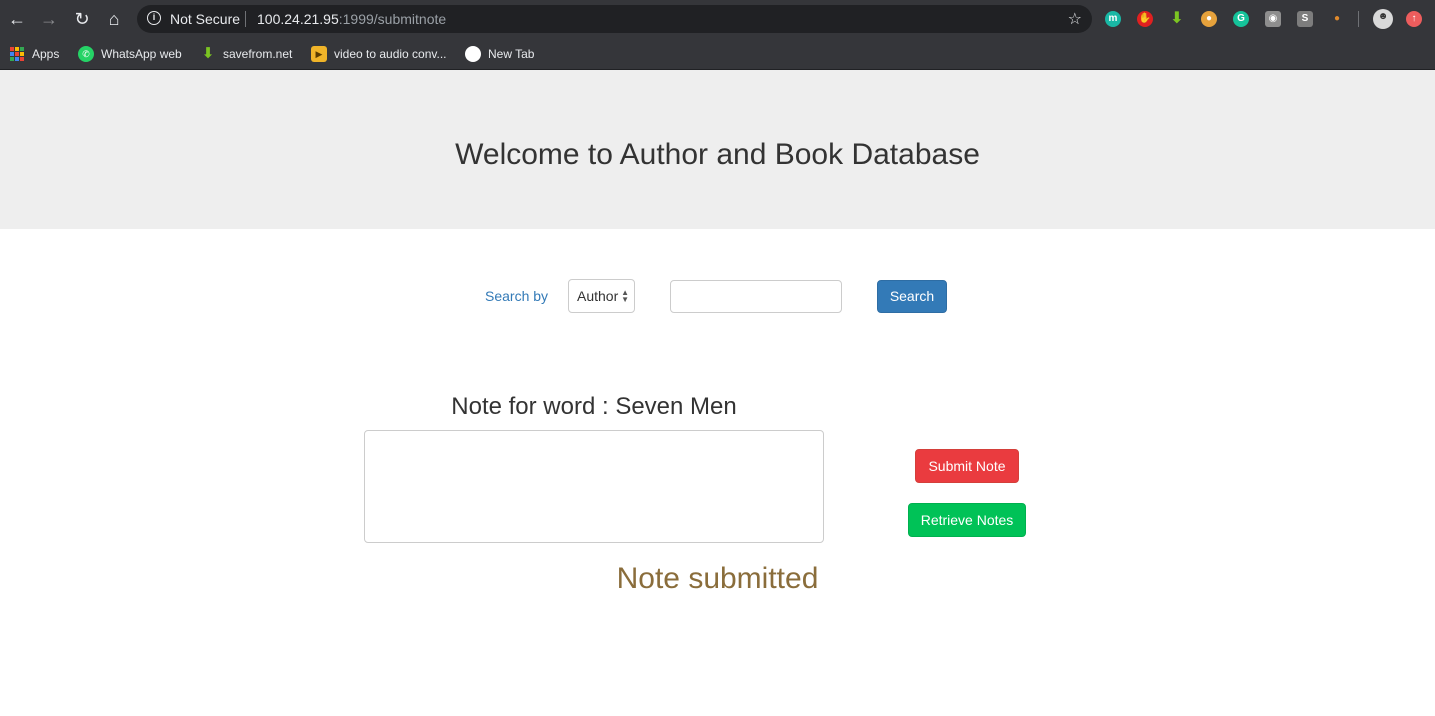 The height and width of the screenshot is (716, 1435). What do you see at coordinates (717, 154) in the screenshot?
I see `page-title: Welcome to Author and Book Database` at bounding box center [717, 154].